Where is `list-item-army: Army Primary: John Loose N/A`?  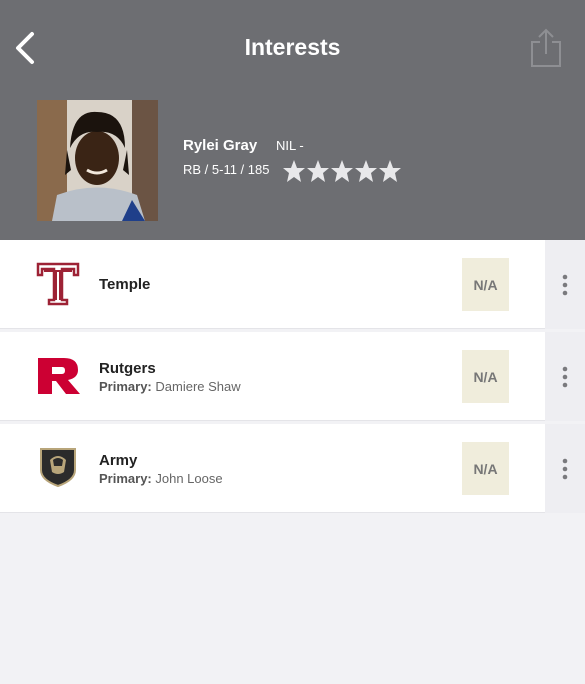 list-item-army: Army Primary: John Loose N/A is located at coordinates (292, 468).